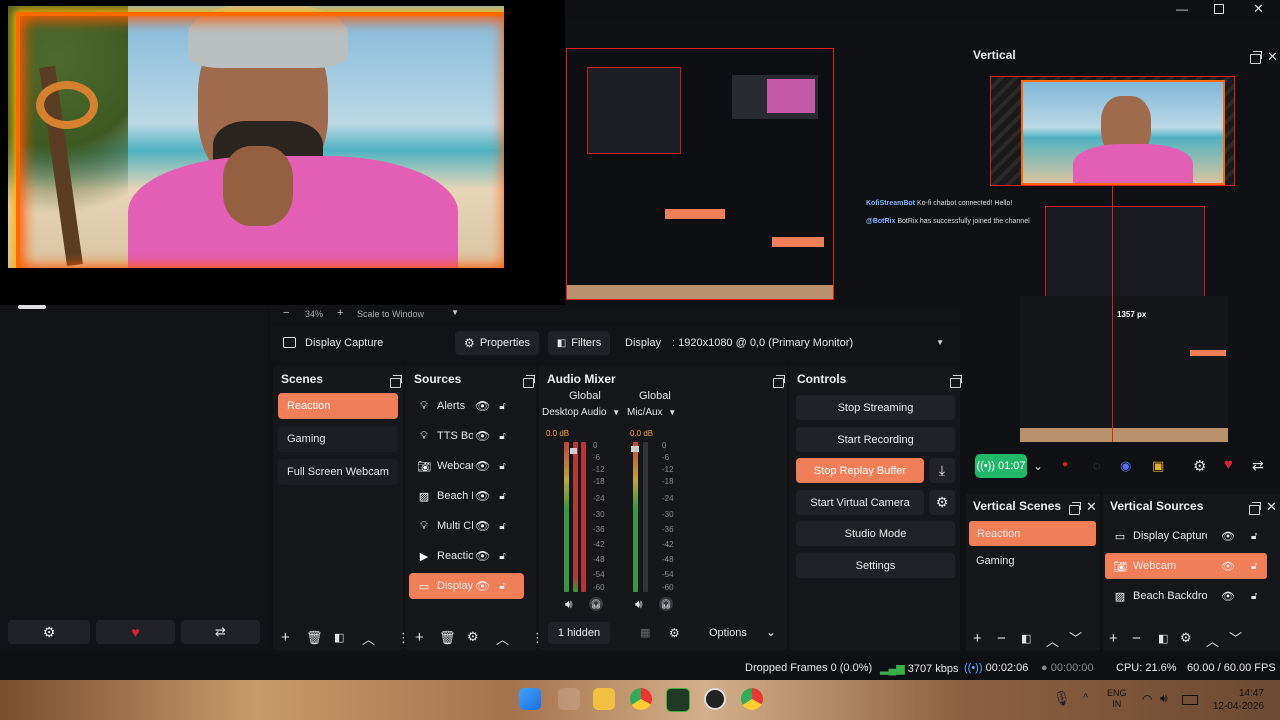 Image resolution: width=1280 pixels, height=720 pixels. What do you see at coordinates (466, 466) in the screenshot?
I see `source-item-webcam: 📷︎ Webcam 👁︎ 🔓︎` at bounding box center [466, 466].